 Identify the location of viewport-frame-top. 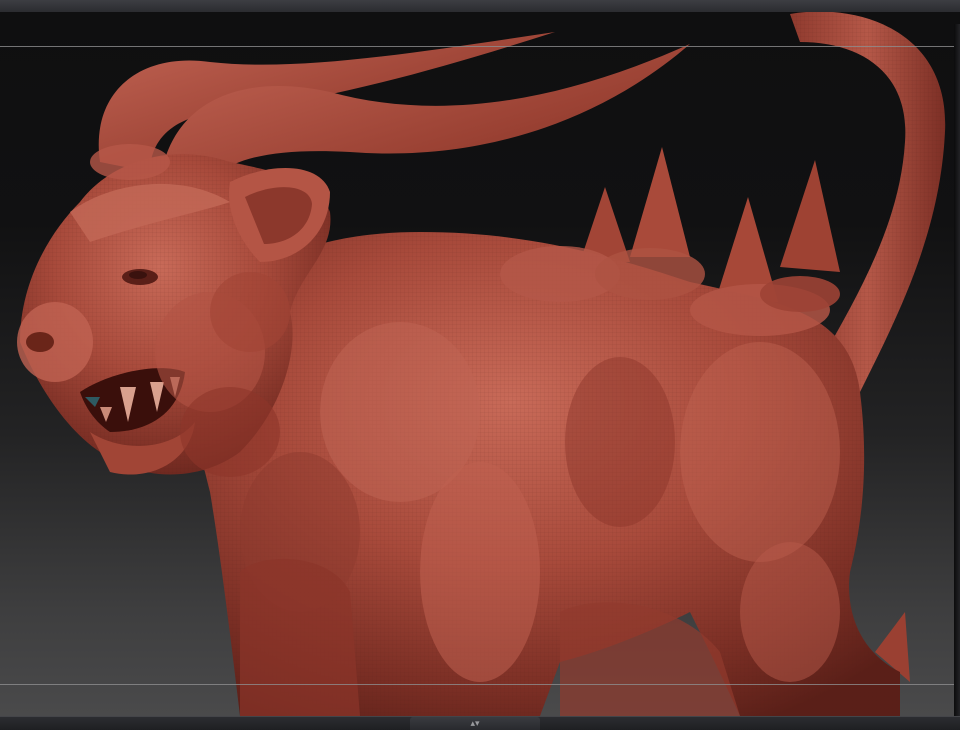
(480, 46).